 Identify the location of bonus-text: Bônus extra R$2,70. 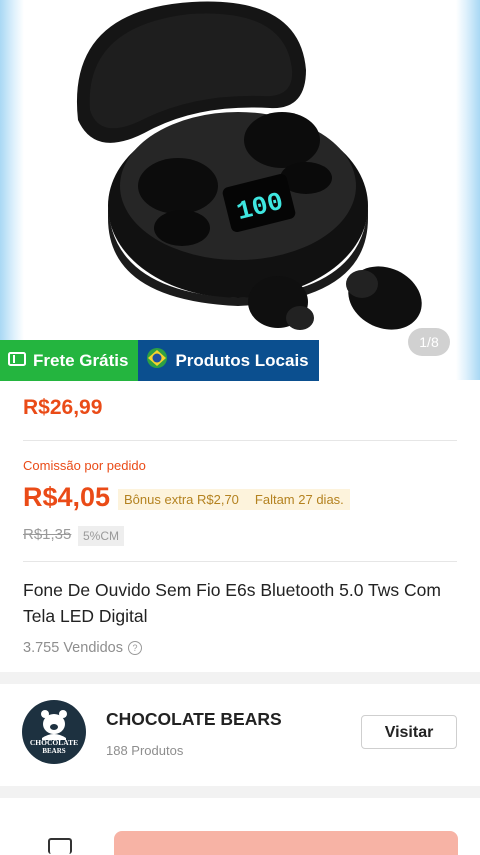
(181, 499).